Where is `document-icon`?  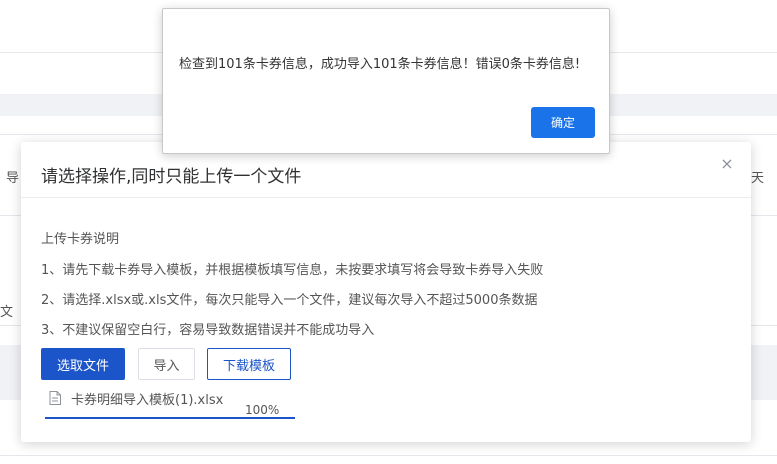 document-icon is located at coordinates (55, 398).